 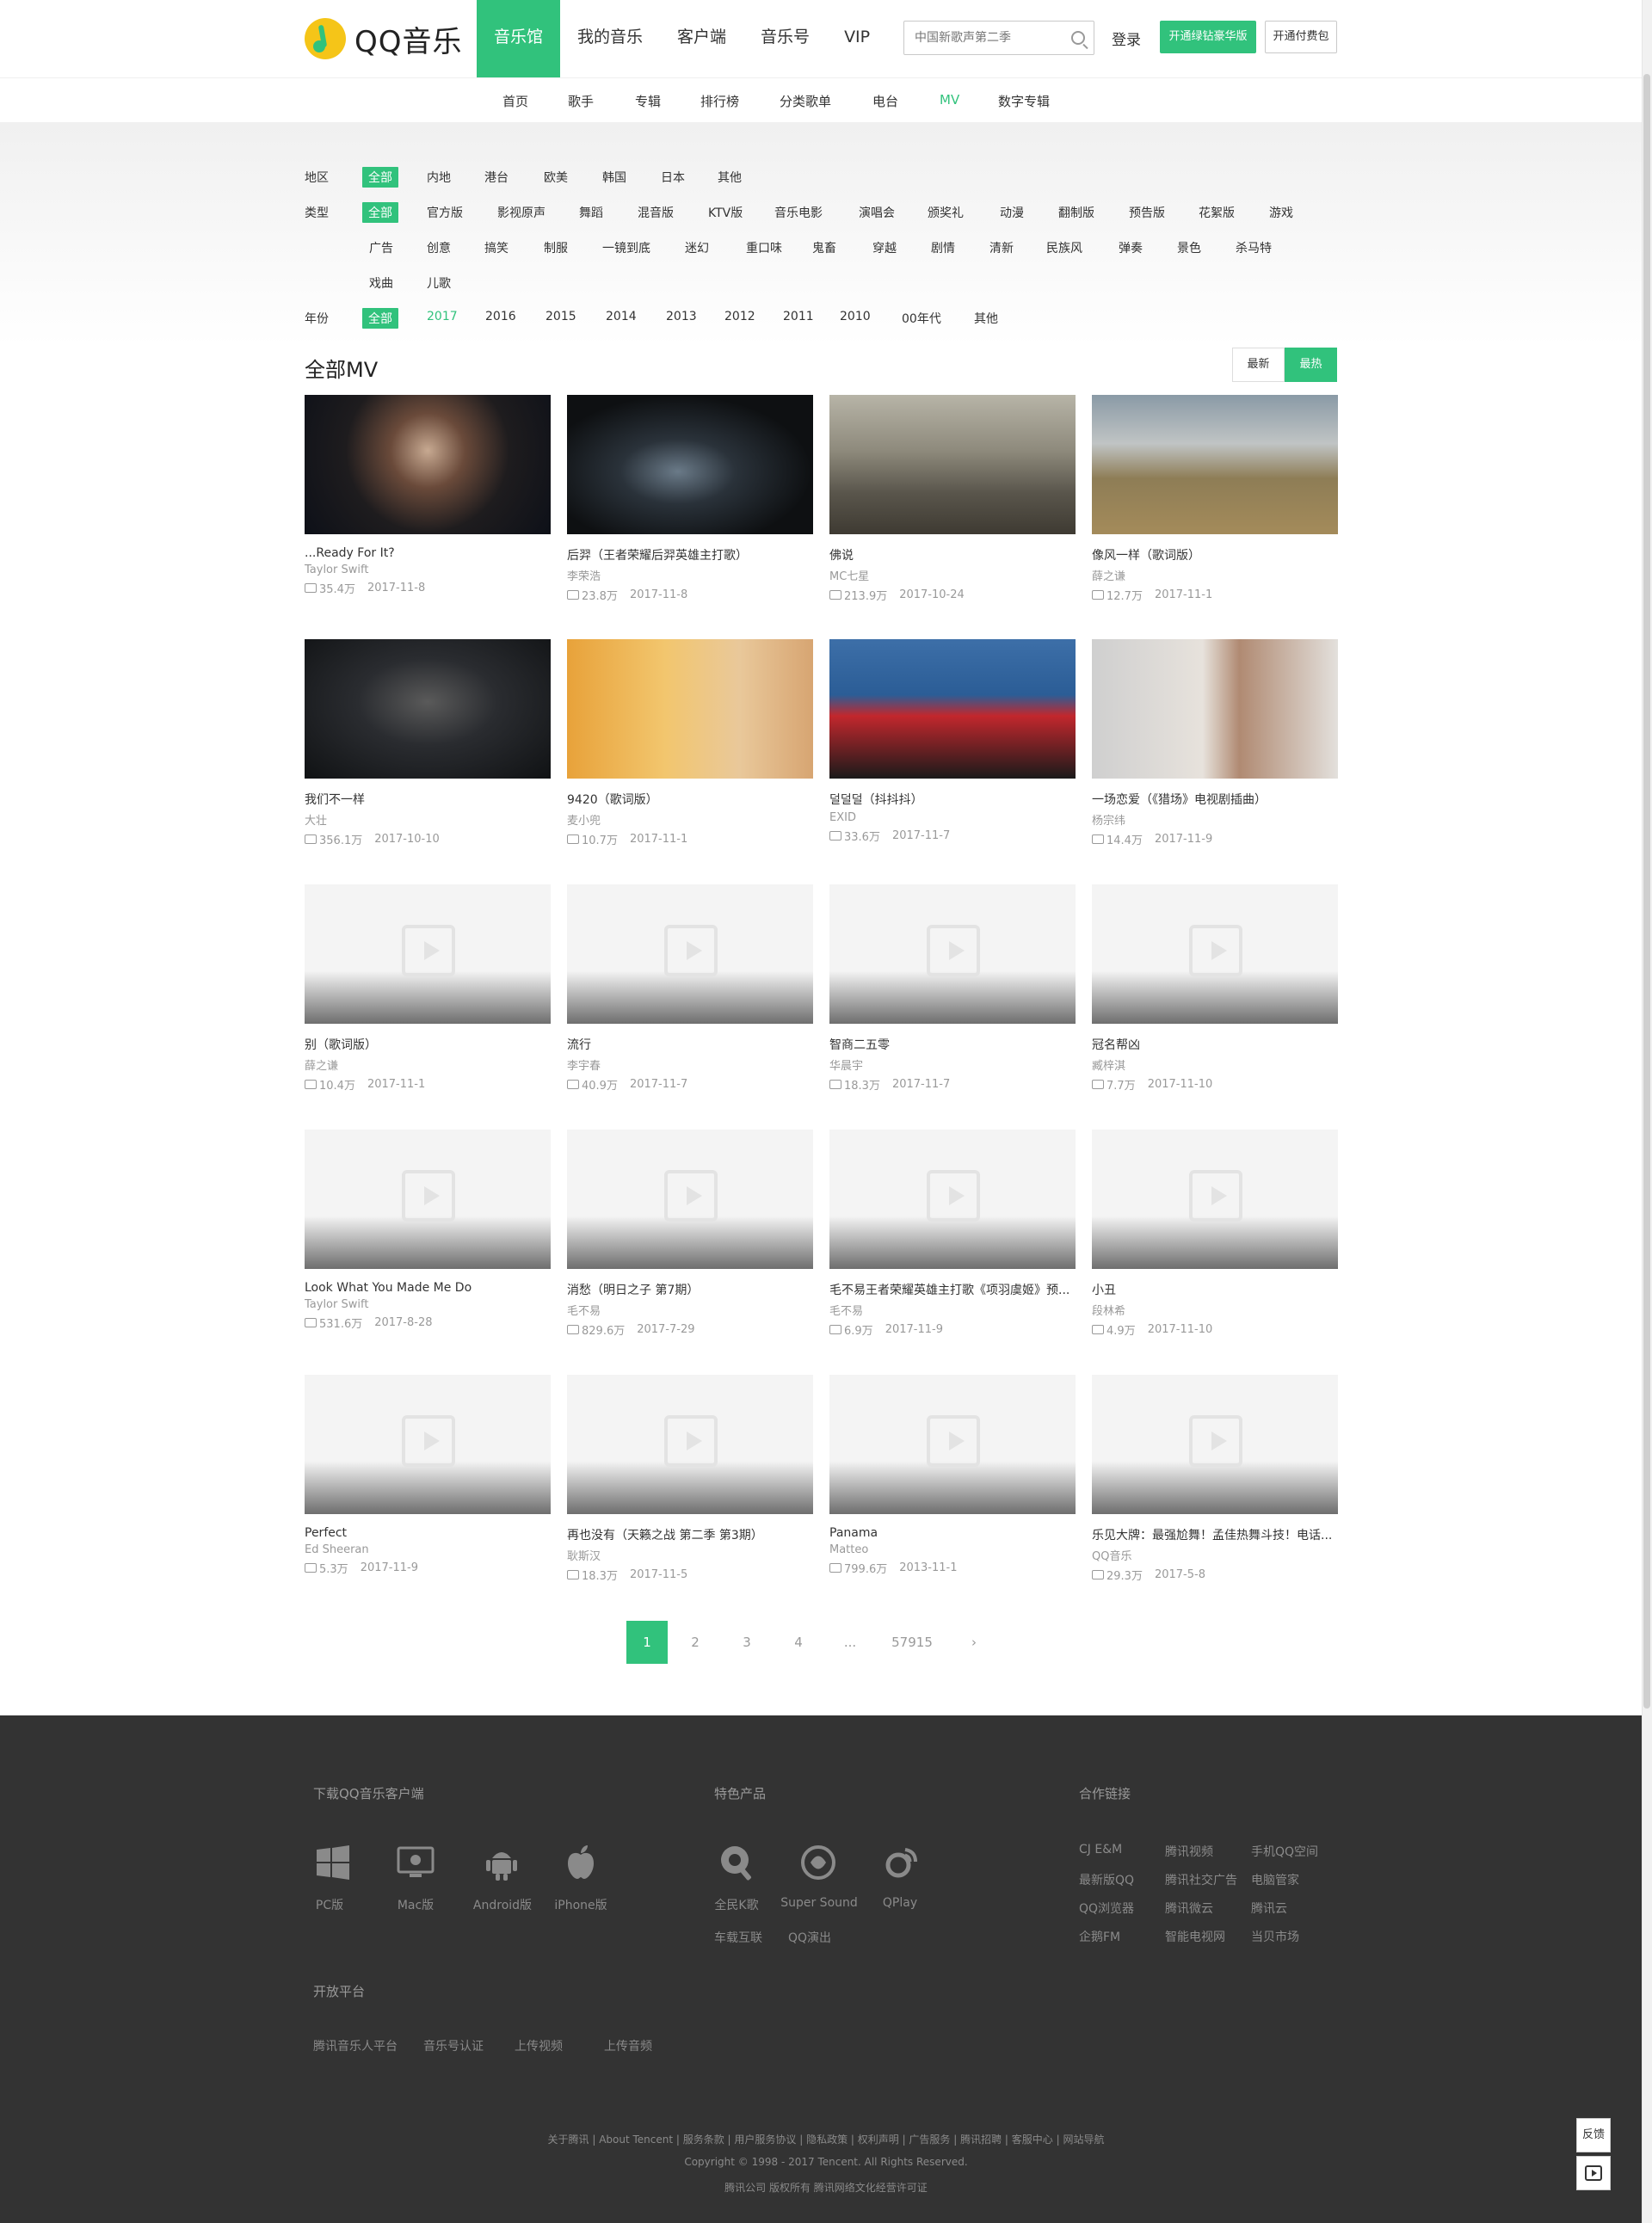 I want to click on type-option: 影视原声, so click(x=521, y=213).